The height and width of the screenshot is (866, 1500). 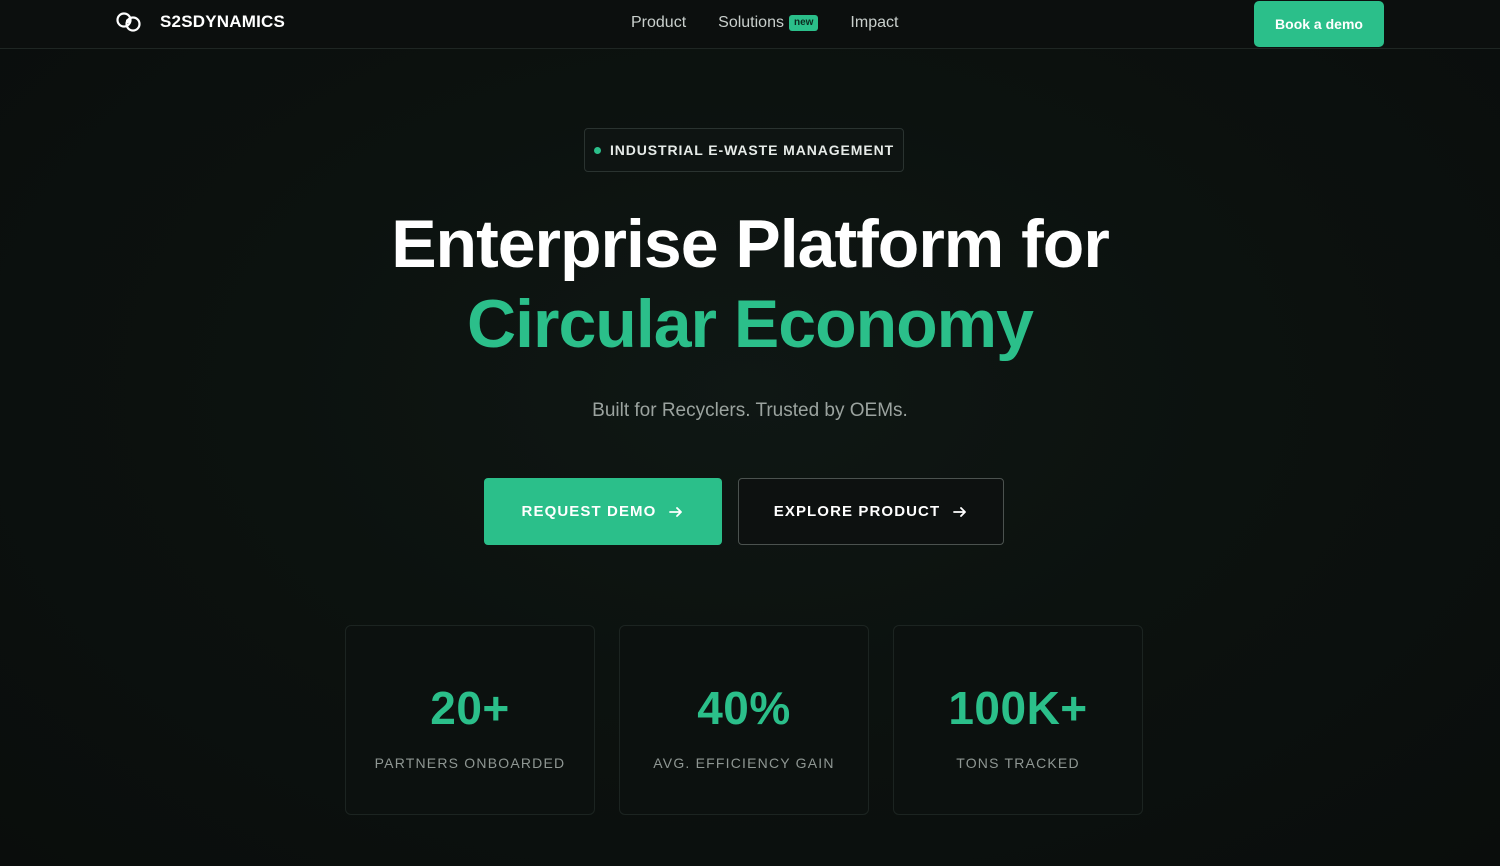 What do you see at coordinates (1018, 708) in the screenshot?
I see `stat-value: 100K+` at bounding box center [1018, 708].